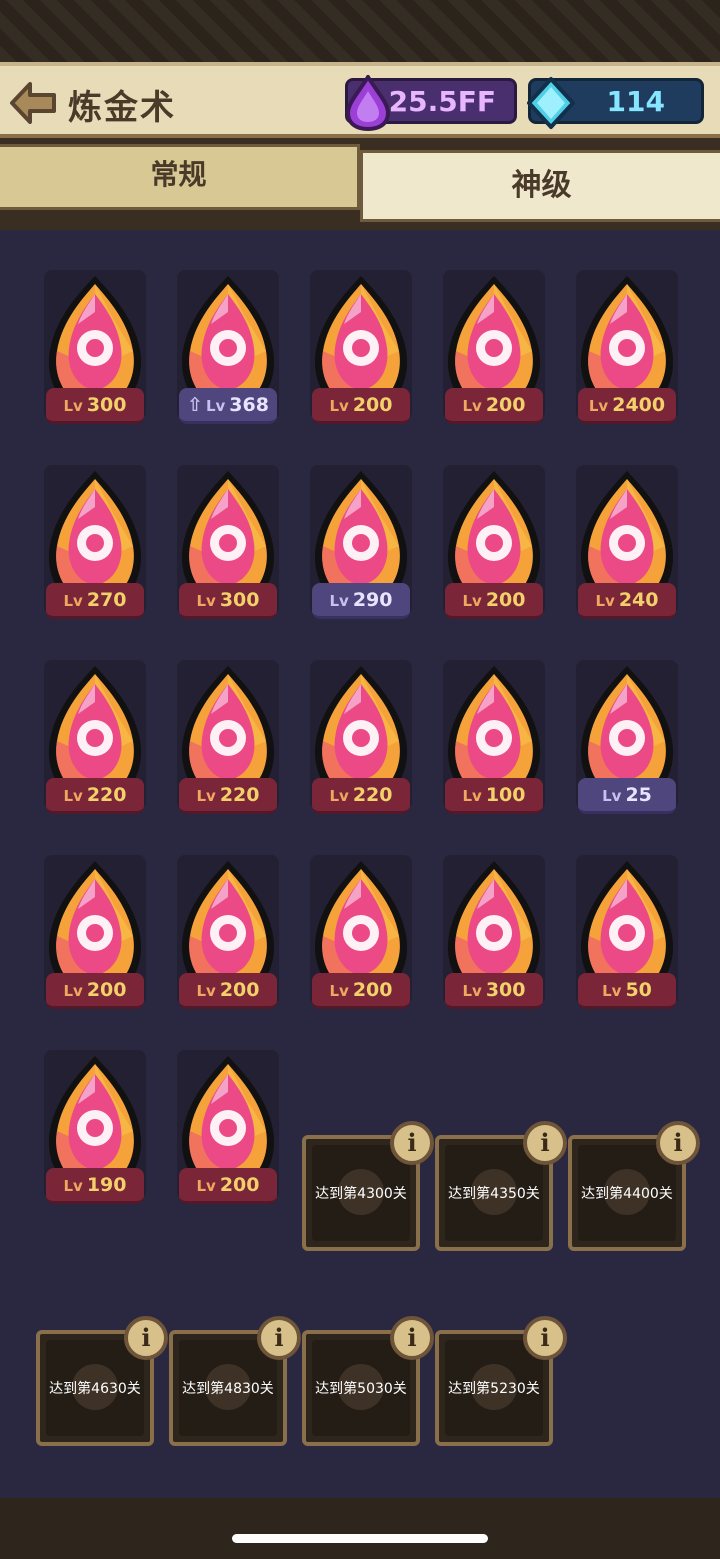 This screenshot has height=1559, width=720. Describe the element at coordinates (501, 1381) in the screenshot. I see `locked-slot: 达到第5230关 i` at that location.